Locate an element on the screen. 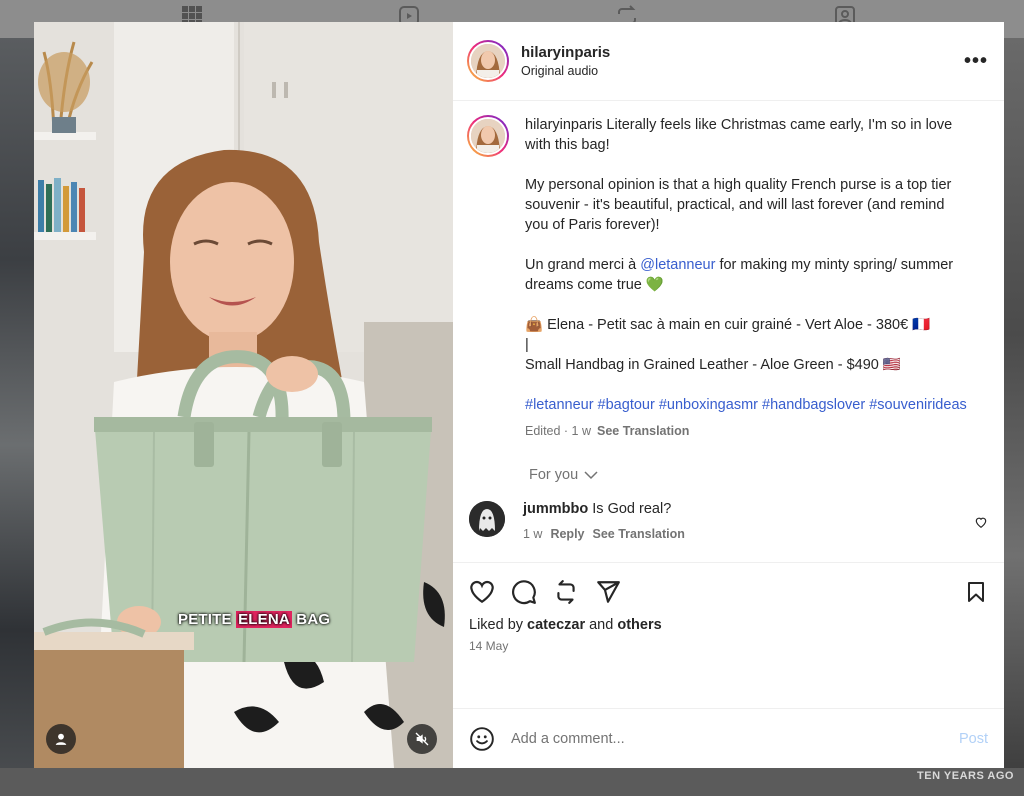  post-date: 14 May is located at coordinates (728, 646).